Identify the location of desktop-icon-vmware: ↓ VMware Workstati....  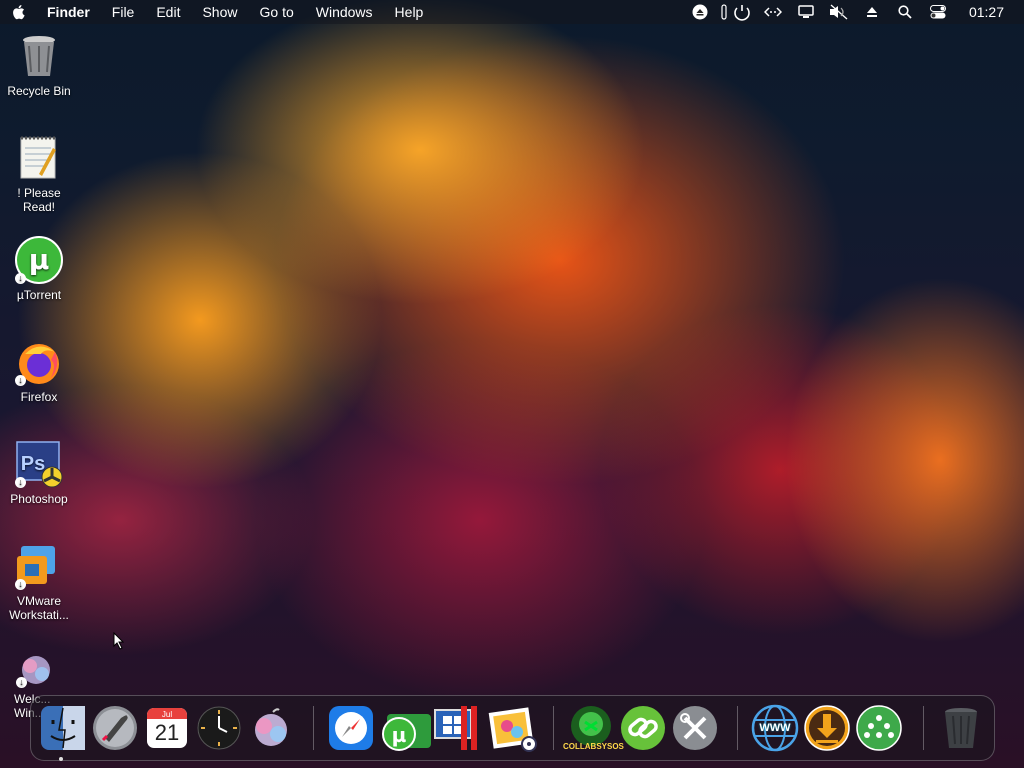
(39, 582).